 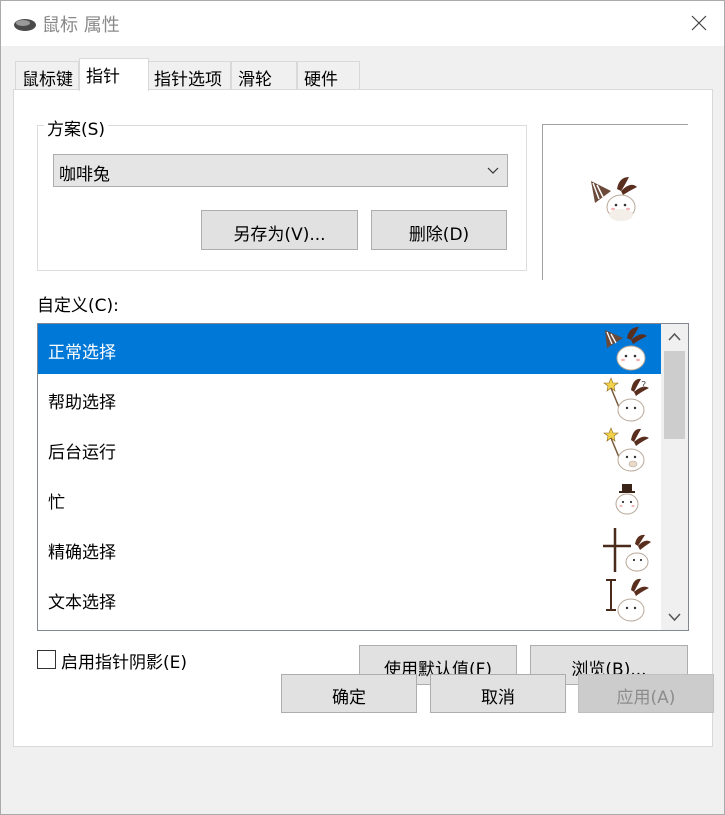 What do you see at coordinates (626, 399) in the screenshot?
I see `bunny-star-help-cursor-icon: ?` at bounding box center [626, 399].